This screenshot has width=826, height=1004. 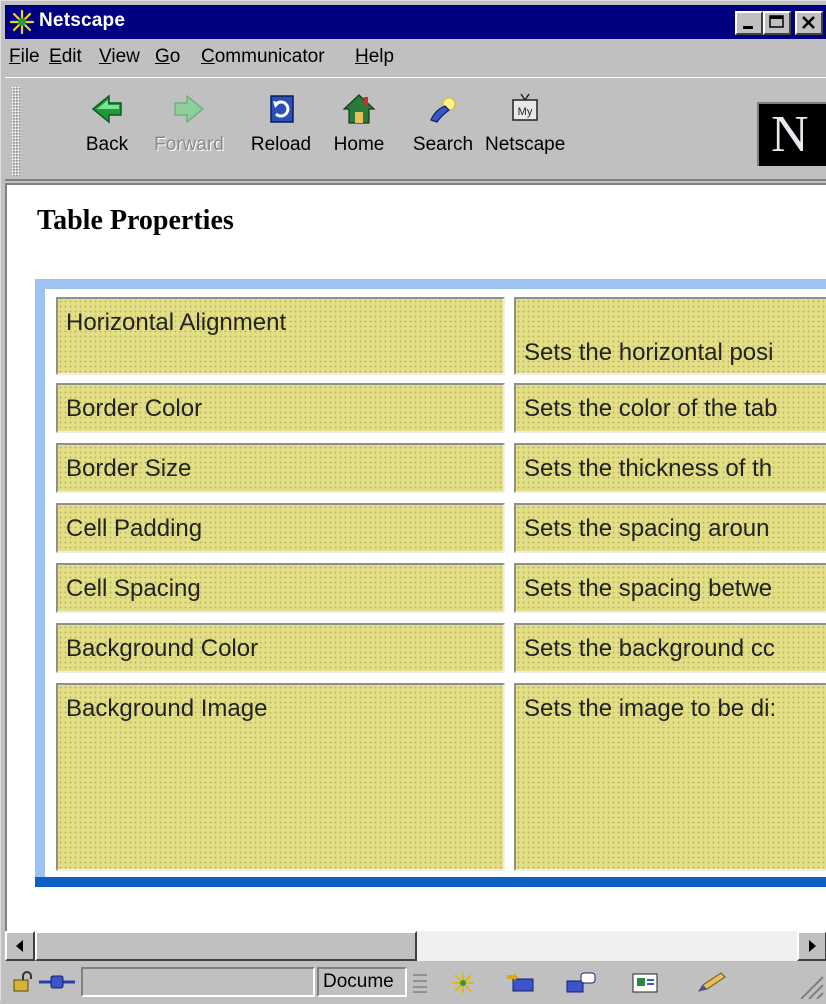 I want to click on description-cell: Sets the image to be di:, so click(x=670, y=777).